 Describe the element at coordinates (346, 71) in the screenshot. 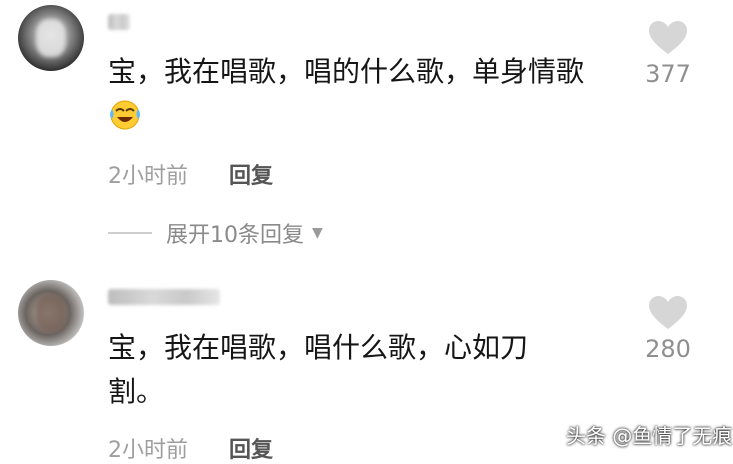

I see `comment-text-content: 宝，我在唱歌，唱的什么歌，单身情歌` at that location.